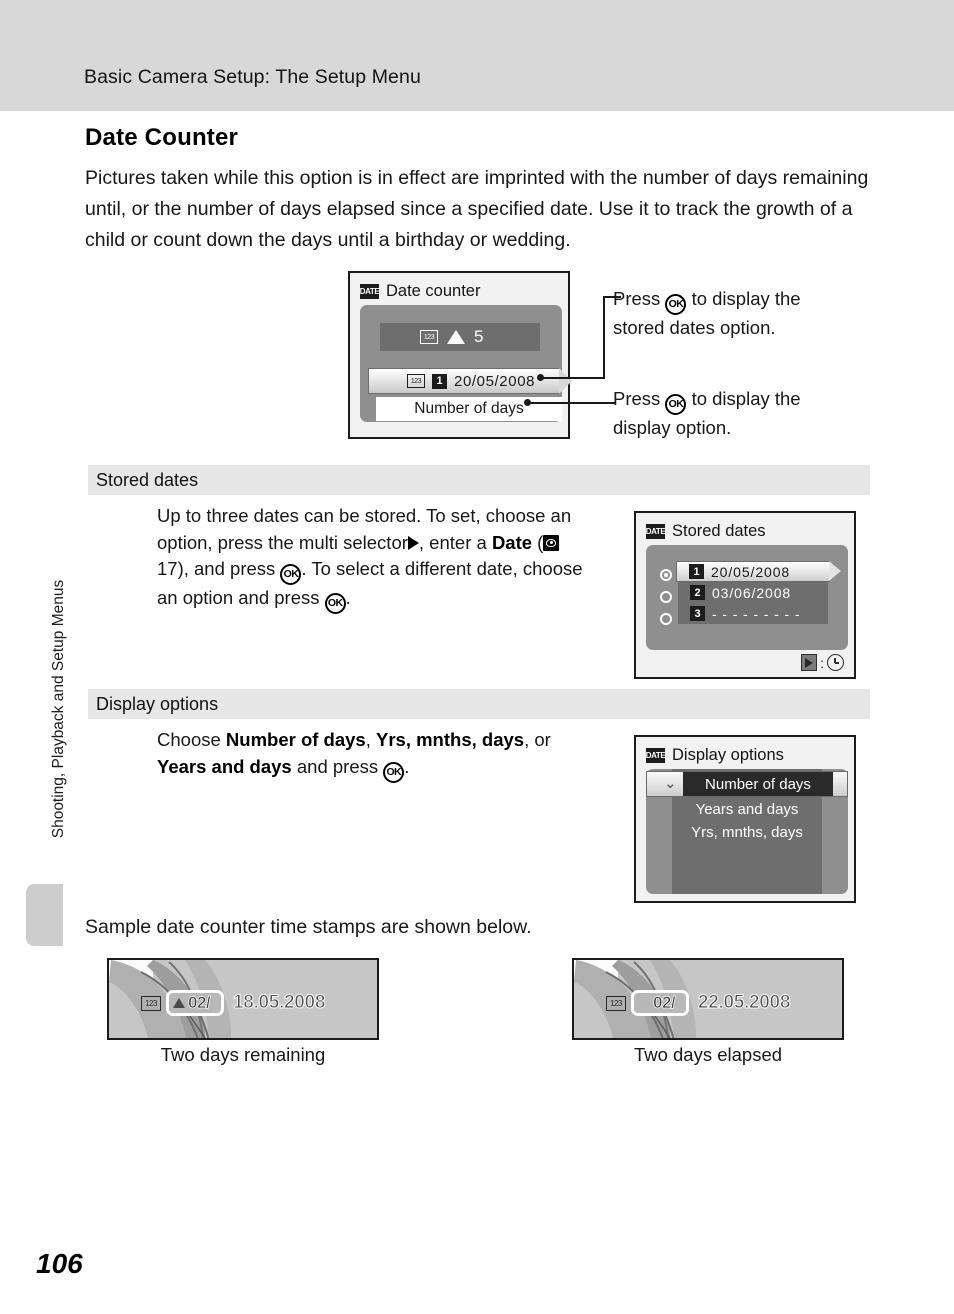 This screenshot has height=1314, width=954. What do you see at coordinates (637, 298) in the screenshot?
I see `callout-text-1a: Press` at bounding box center [637, 298].